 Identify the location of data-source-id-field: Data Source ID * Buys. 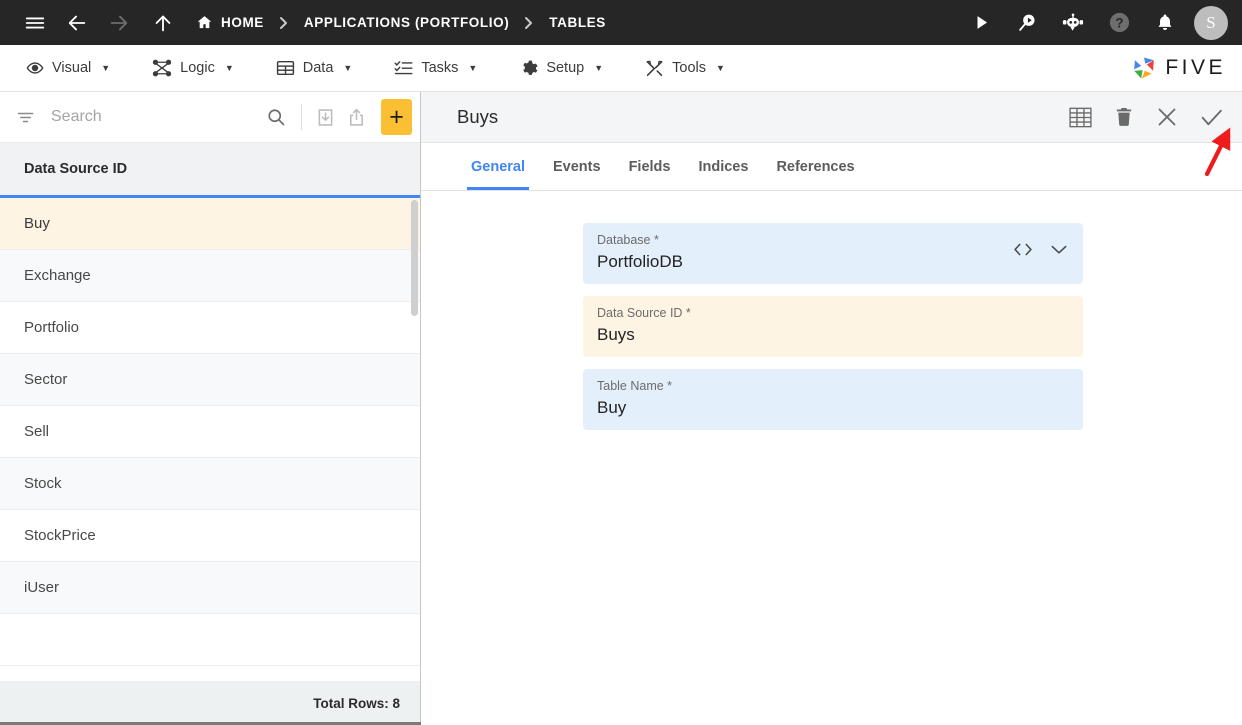
(833, 327).